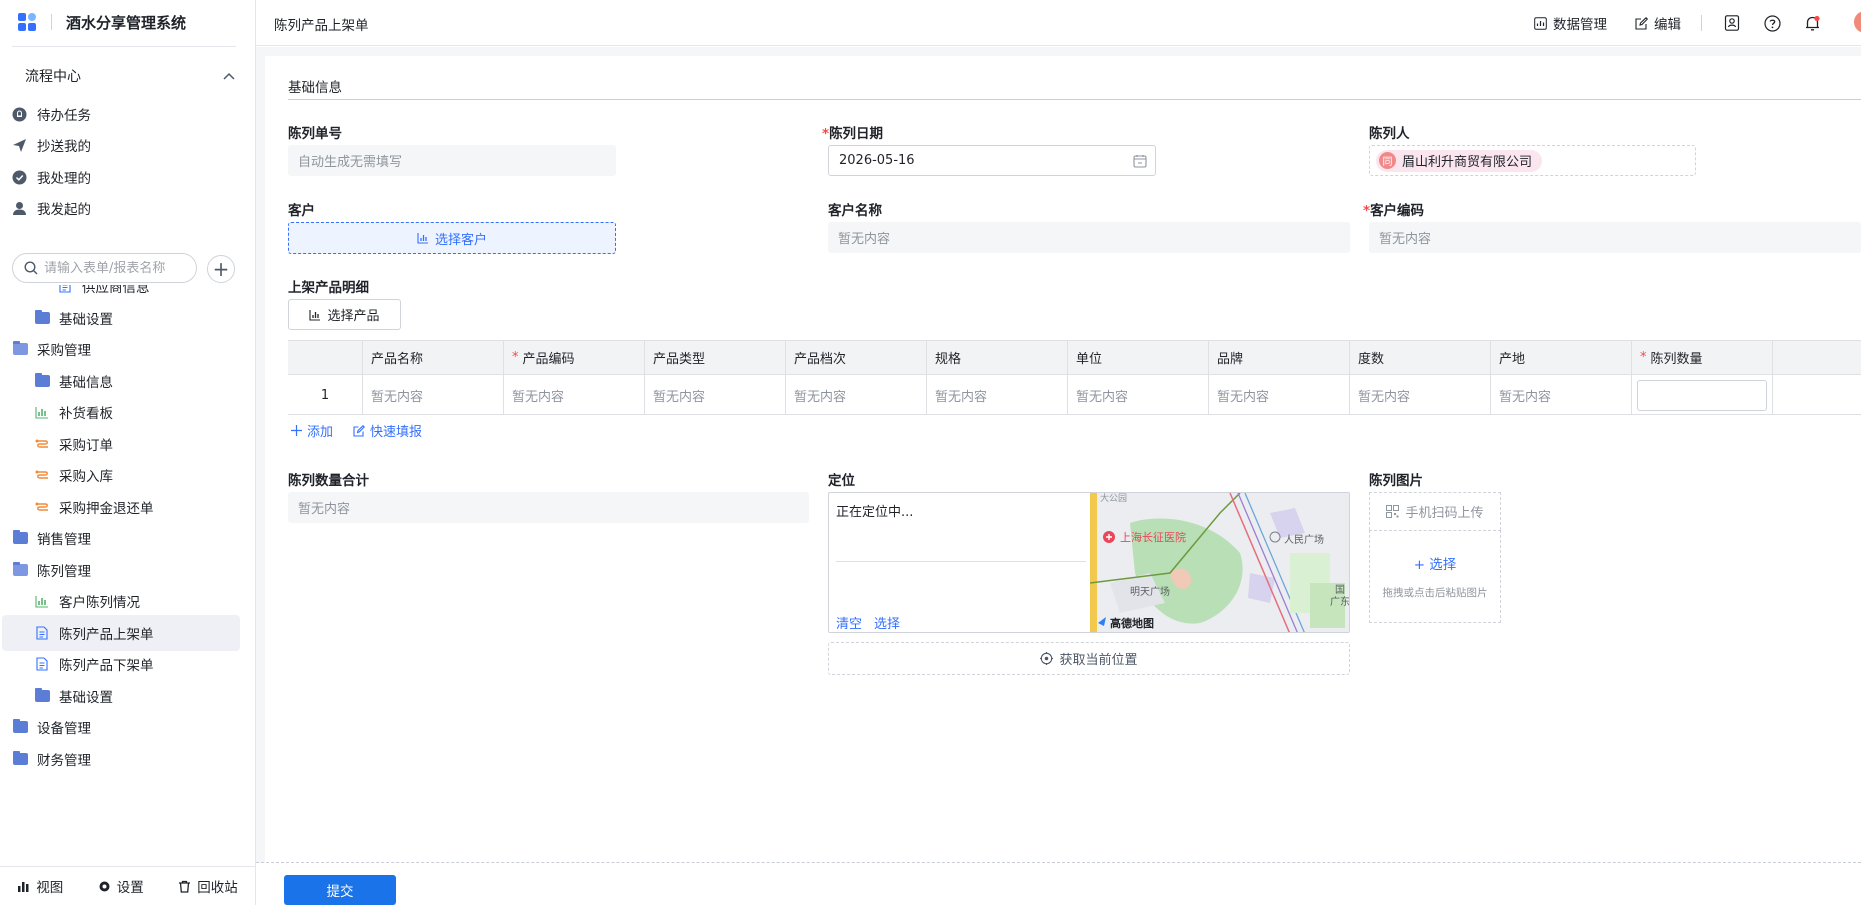 Image resolution: width=1861 pixels, height=905 pixels. I want to click on sidebar-item-1: 基础设置, so click(73, 318).